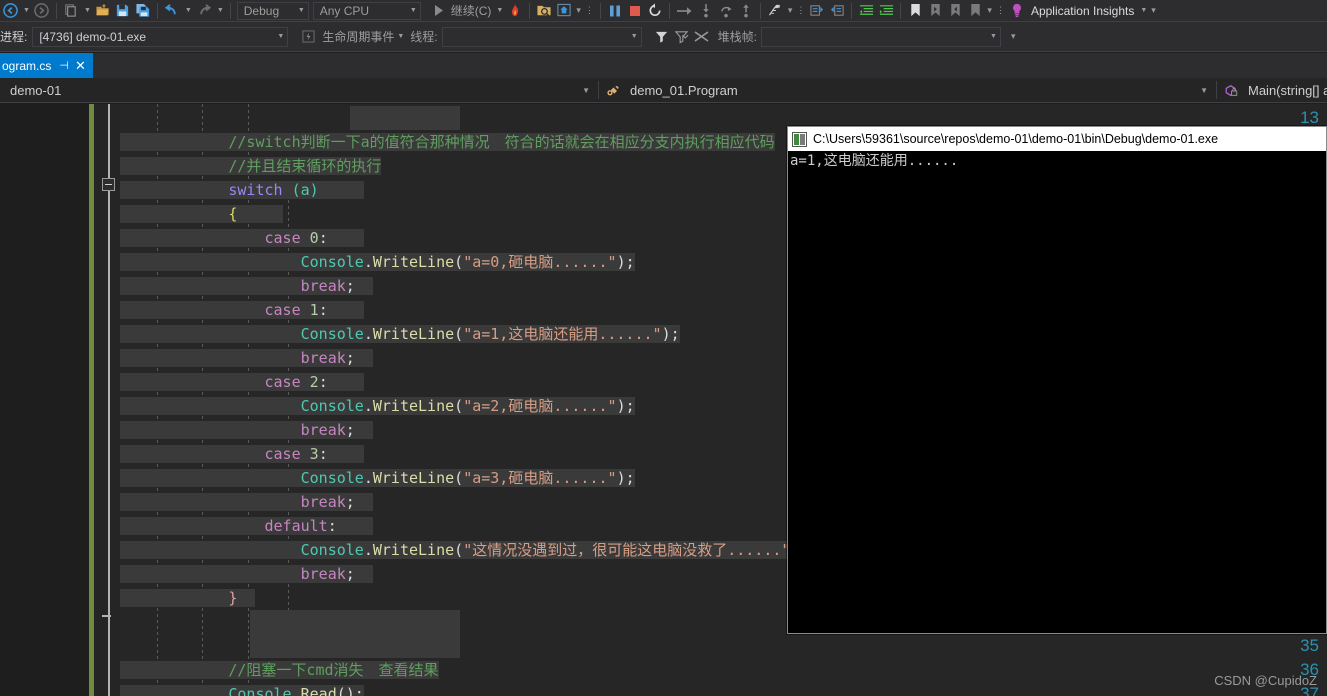  I want to click on find-in-files-icon, so click(544, 11).